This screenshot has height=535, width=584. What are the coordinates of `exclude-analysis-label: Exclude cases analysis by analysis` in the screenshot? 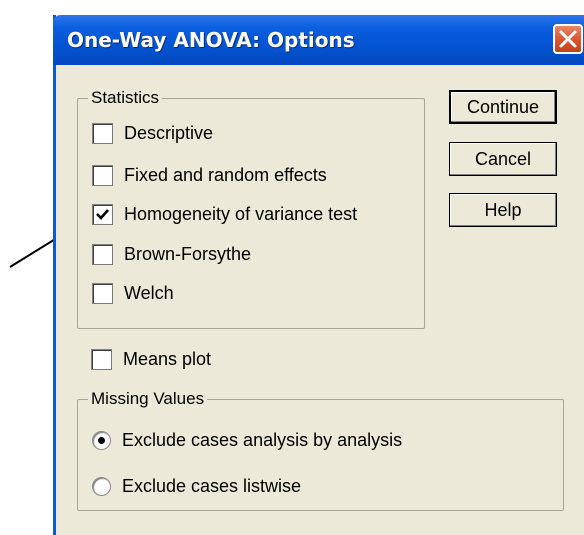 It's located at (262, 439).